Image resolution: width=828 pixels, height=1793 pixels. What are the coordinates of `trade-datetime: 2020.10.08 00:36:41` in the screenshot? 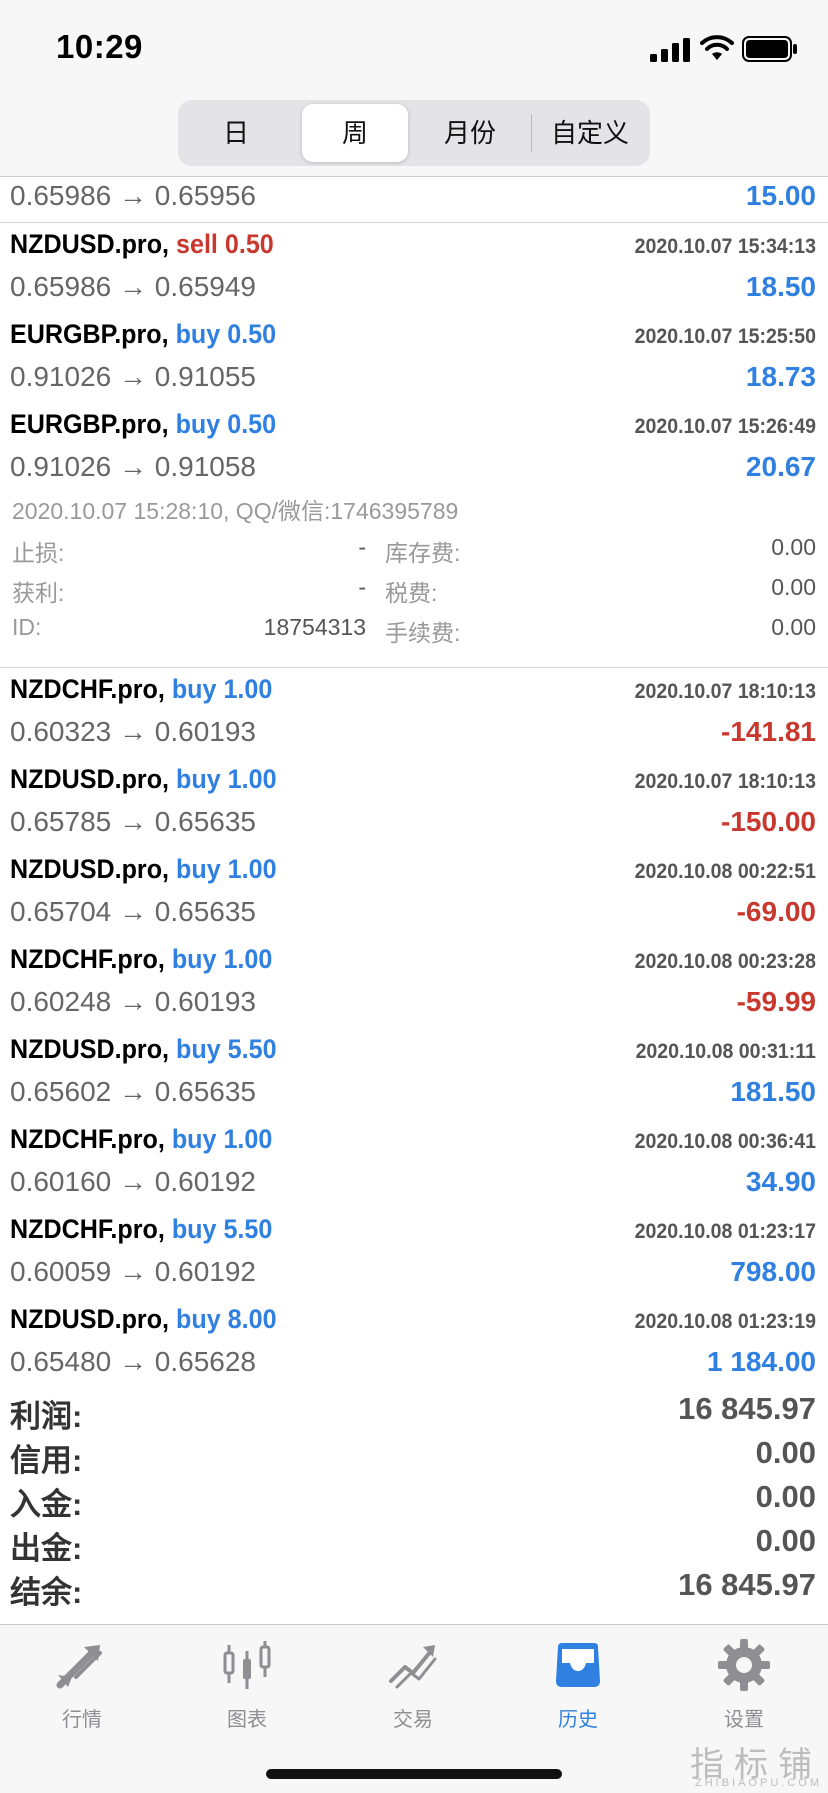 It's located at (725, 1141).